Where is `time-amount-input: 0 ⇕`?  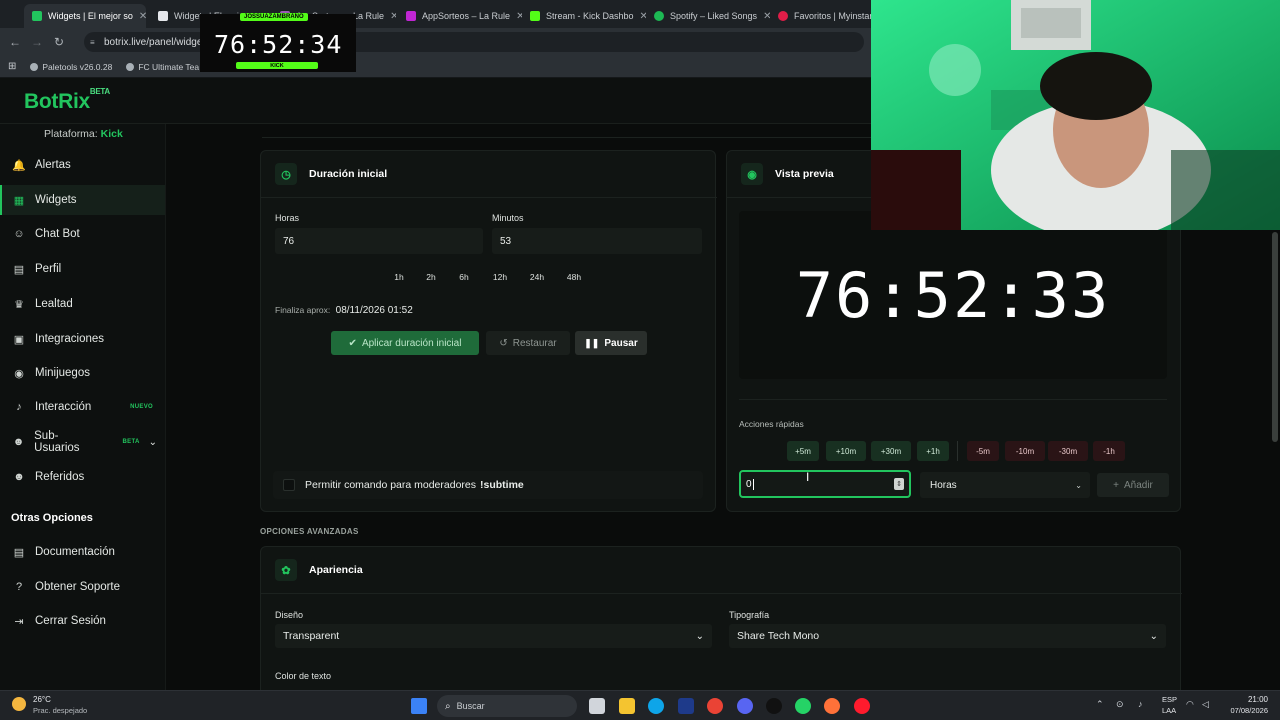
time-amount-input: 0 ⇕ is located at coordinates (825, 484).